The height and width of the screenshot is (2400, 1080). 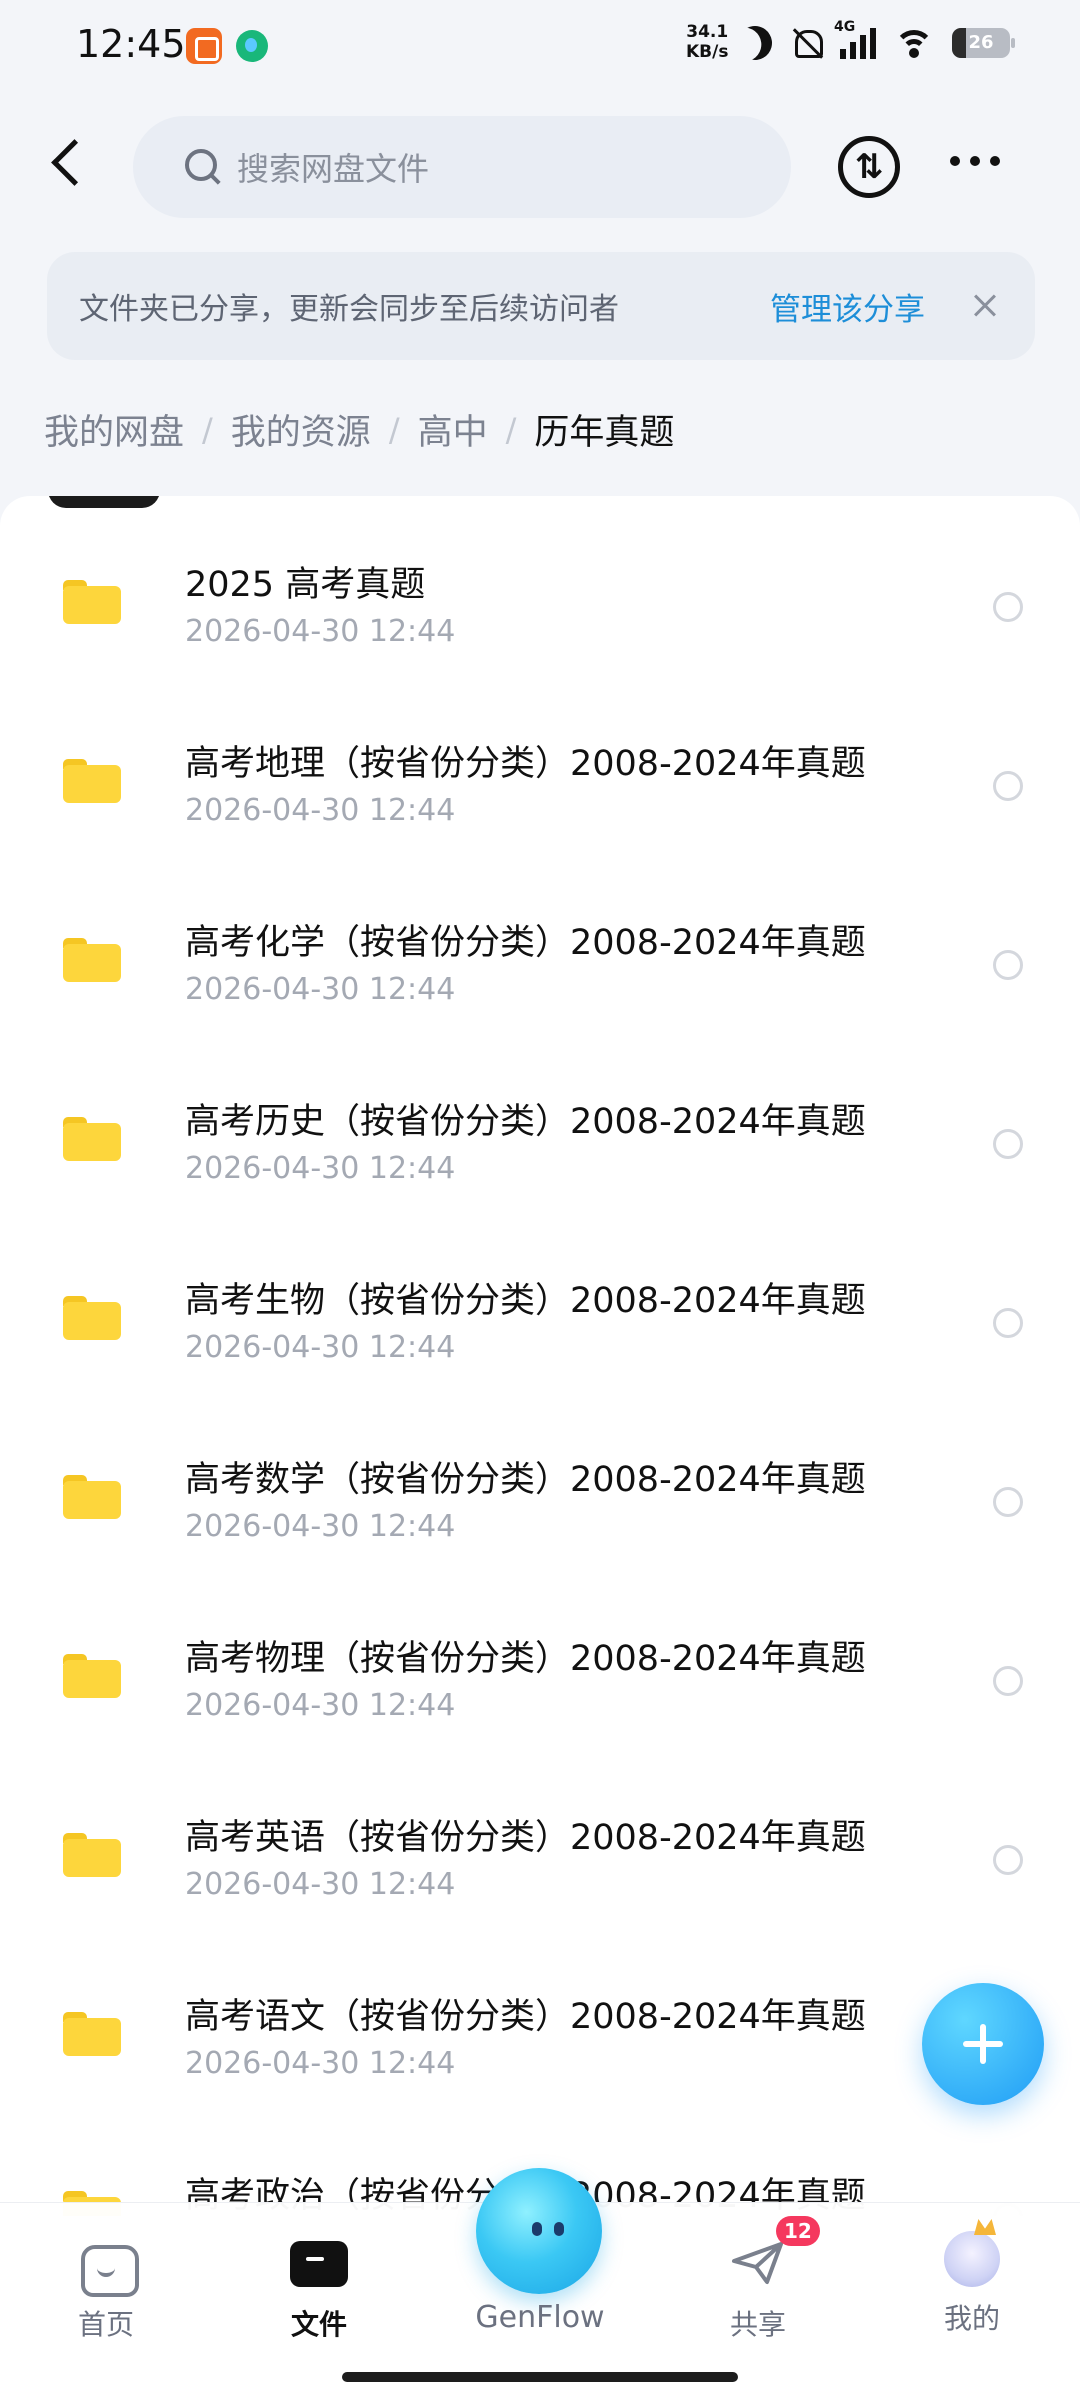 I want to click on tab-home-label: 首页, so click(x=105, y=2324).